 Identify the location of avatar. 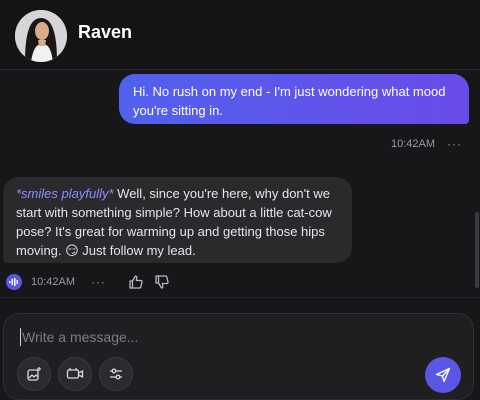
(41, 36).